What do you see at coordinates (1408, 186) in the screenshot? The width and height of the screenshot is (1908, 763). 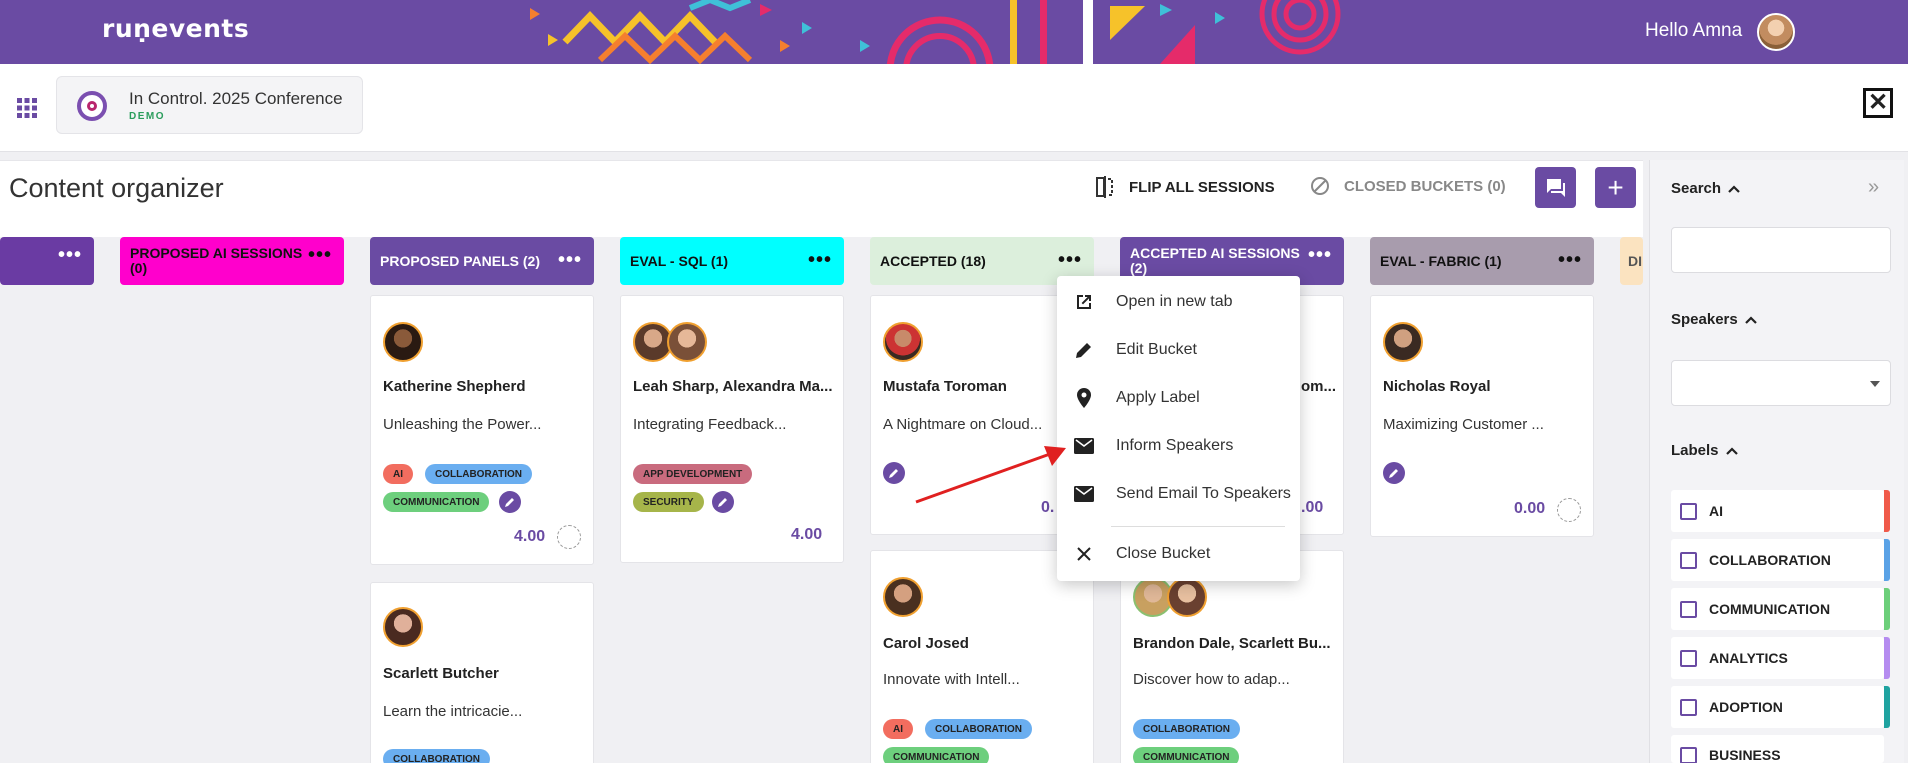 I see `closed-buckets-button: CLOSED BUCKETS (0)` at bounding box center [1408, 186].